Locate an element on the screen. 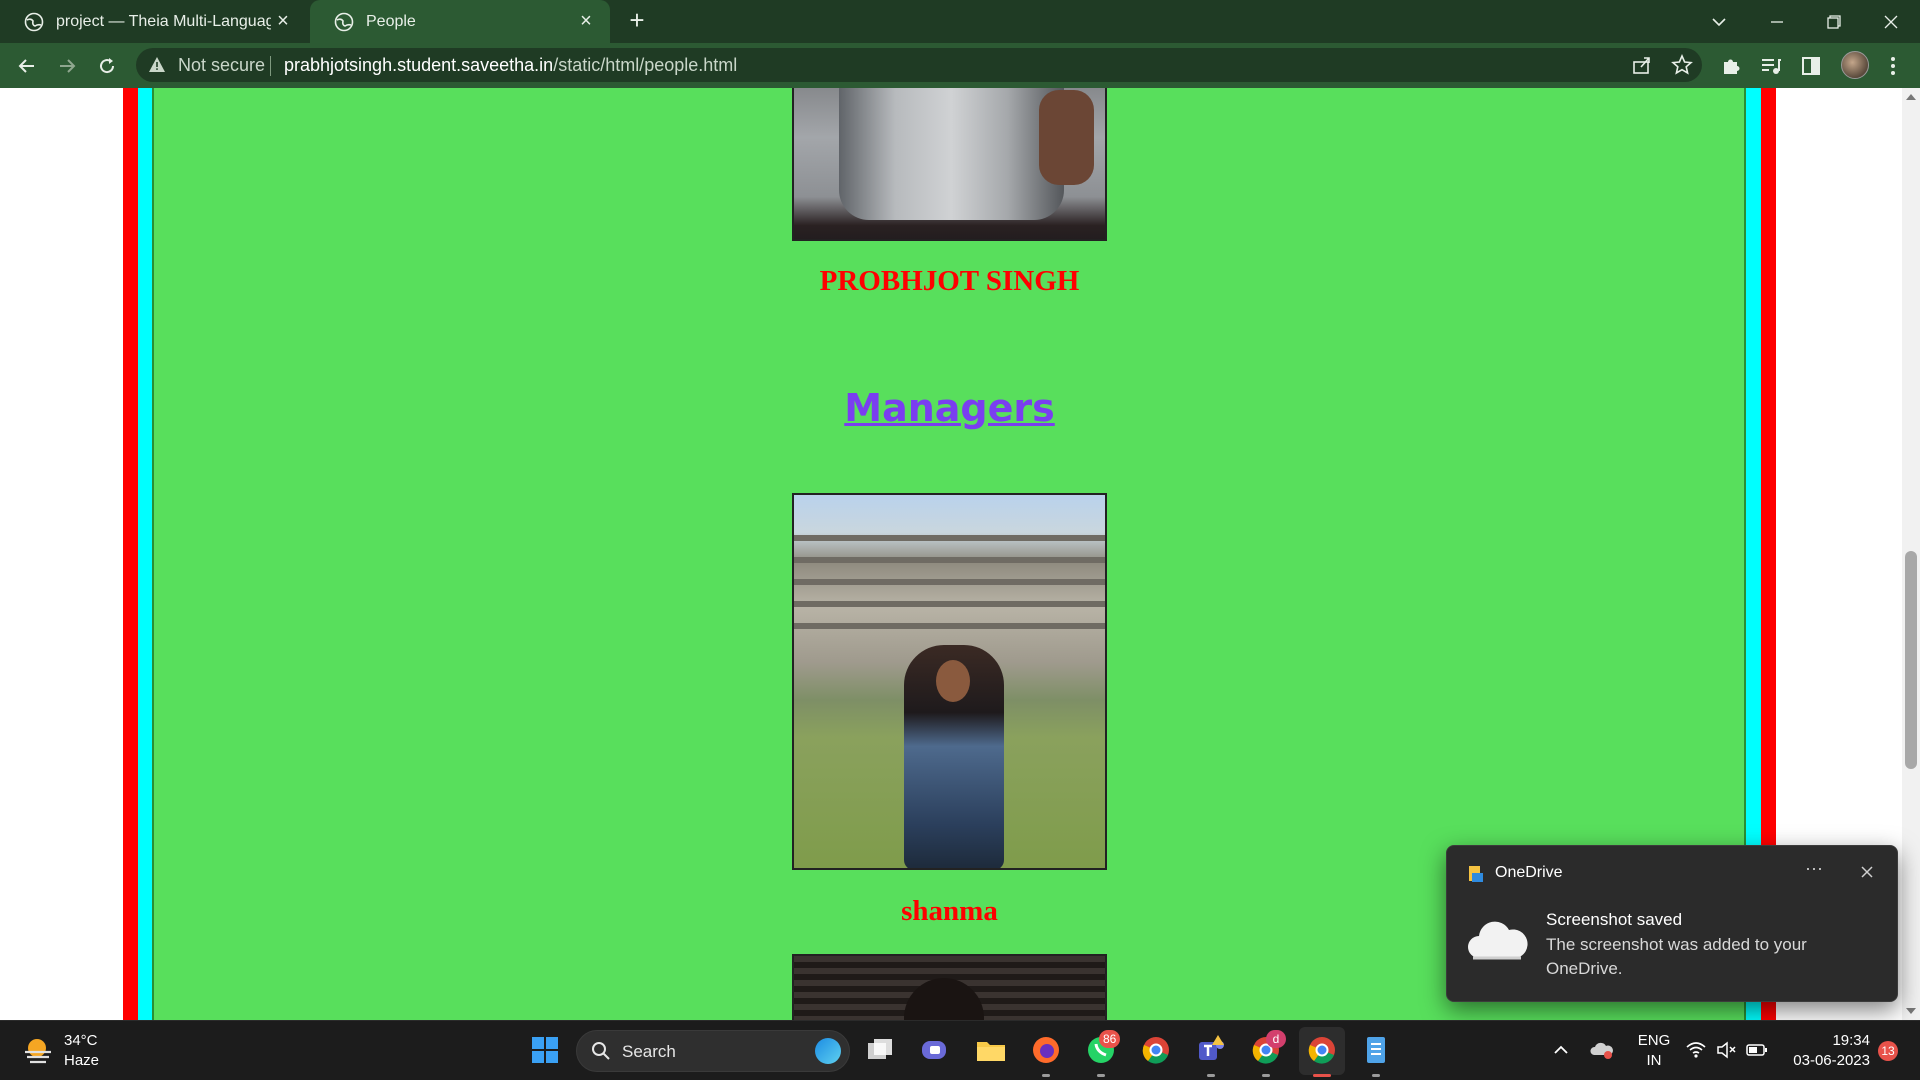 This screenshot has width=1920, height=1080. volume-muted-icon is located at coordinates (1726, 1050).